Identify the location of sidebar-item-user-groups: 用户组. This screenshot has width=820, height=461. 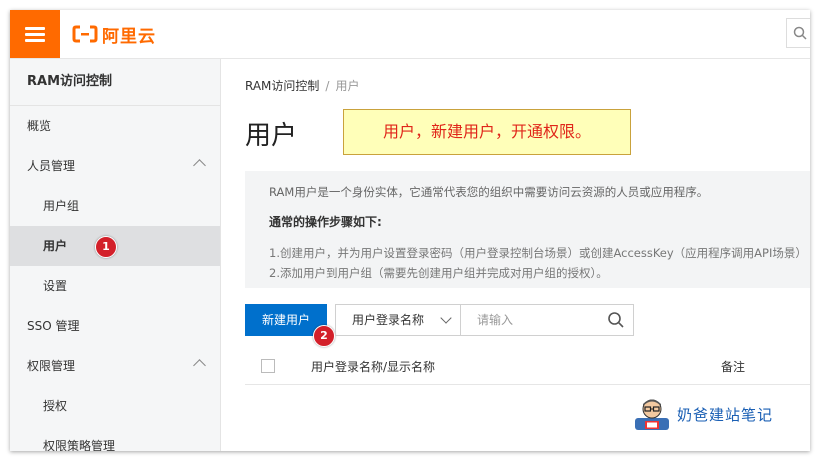
(115, 206).